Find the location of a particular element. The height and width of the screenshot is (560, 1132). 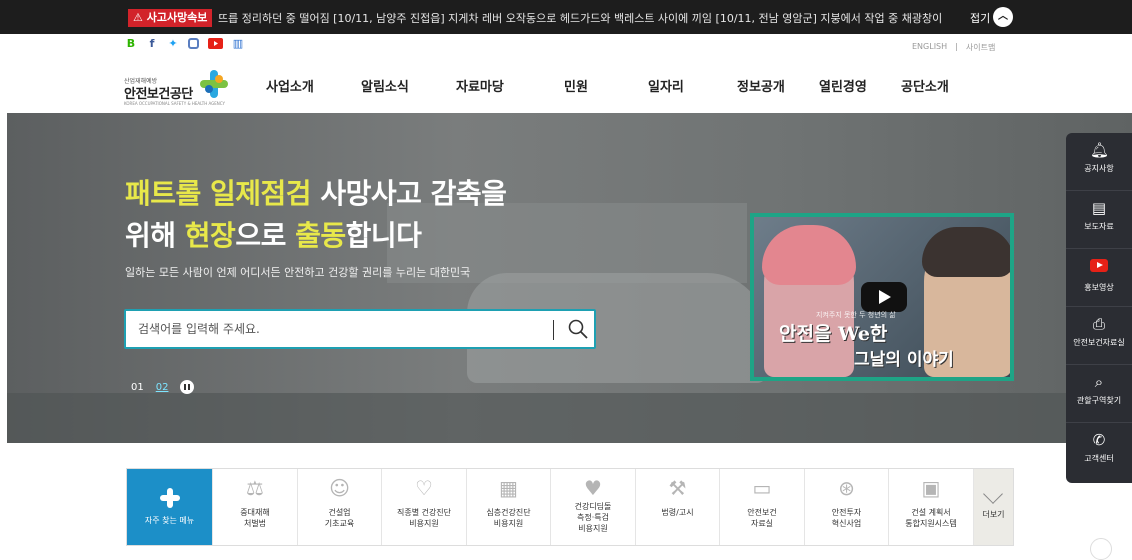

menu-business: 사업소개 is located at coordinates (313, 85).